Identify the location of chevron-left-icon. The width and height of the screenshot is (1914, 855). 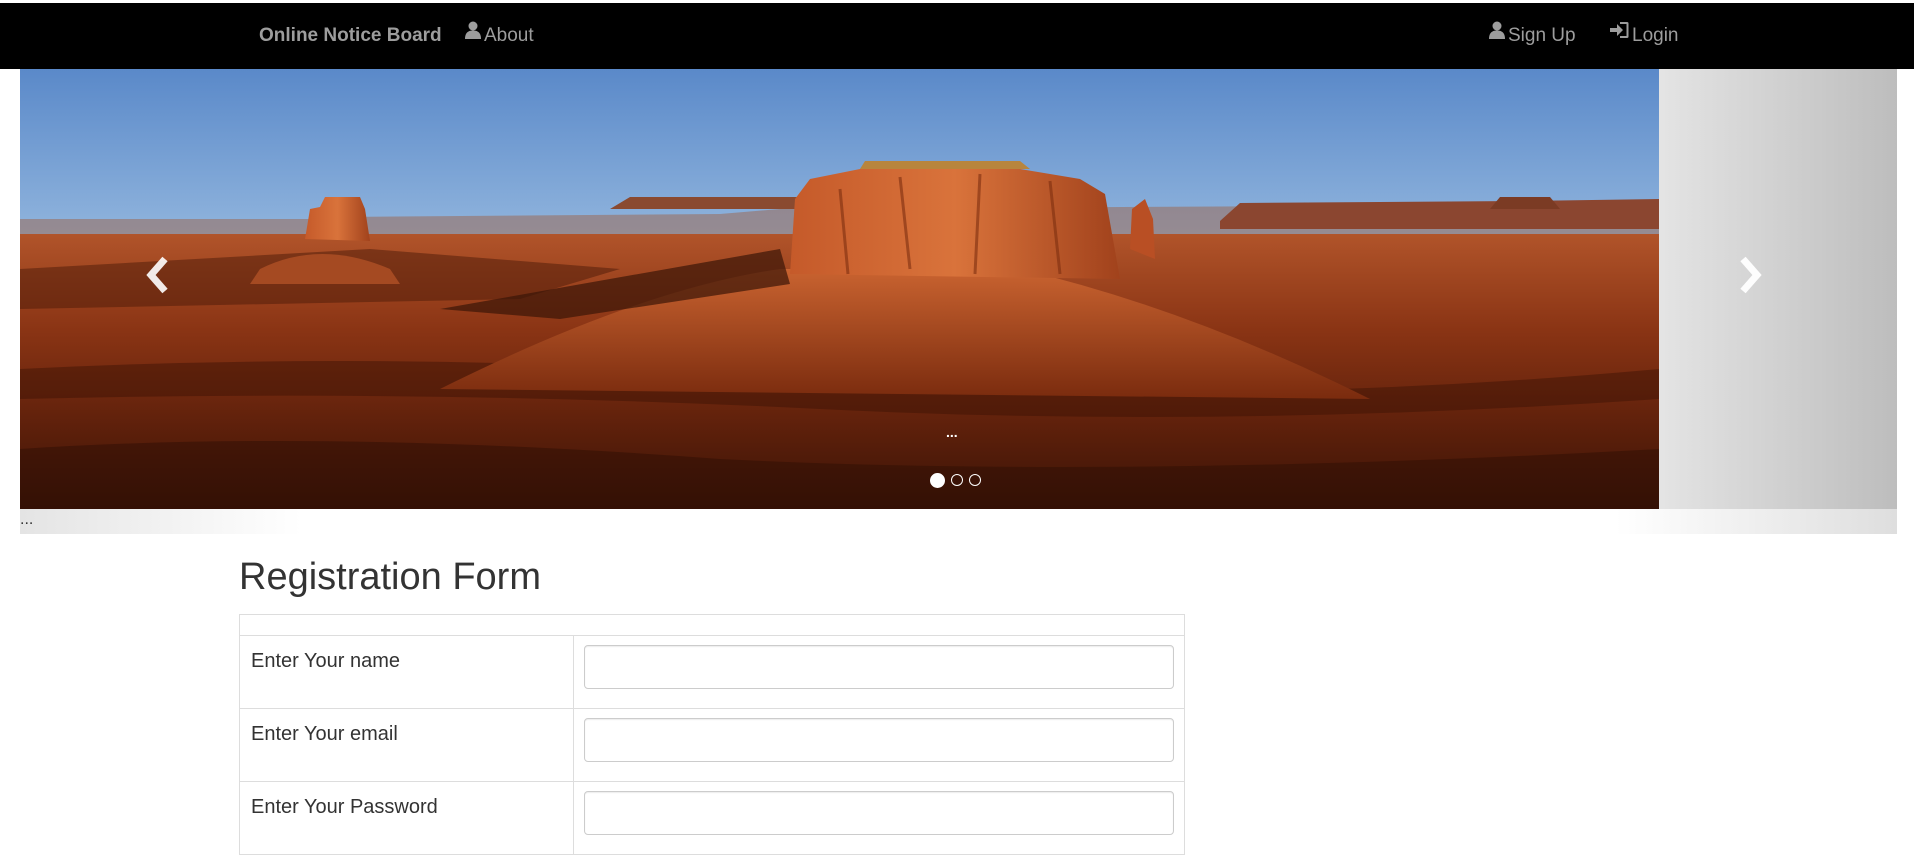
(158, 277).